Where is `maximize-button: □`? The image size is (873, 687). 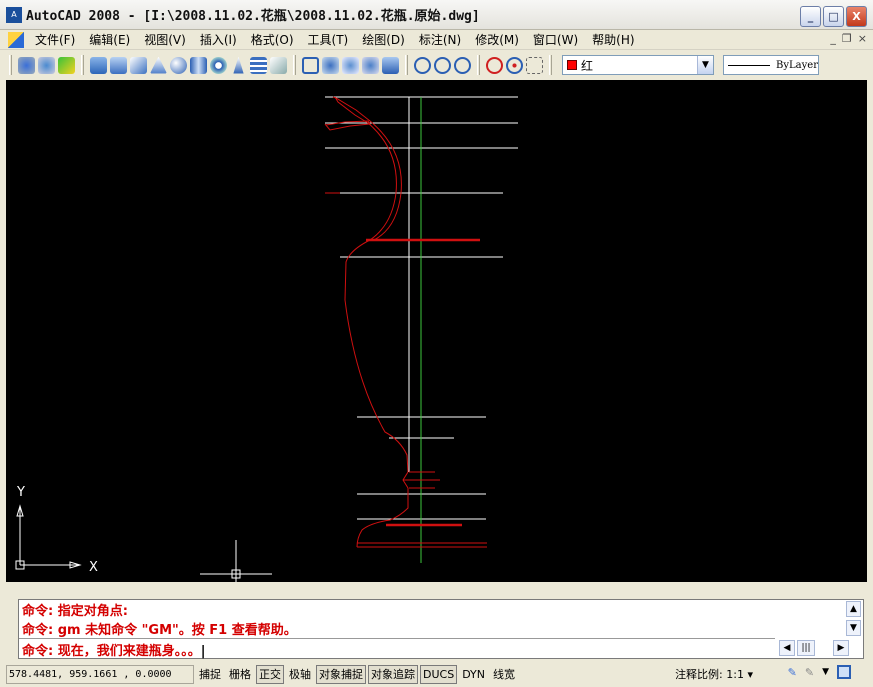 maximize-button: □ is located at coordinates (833, 16).